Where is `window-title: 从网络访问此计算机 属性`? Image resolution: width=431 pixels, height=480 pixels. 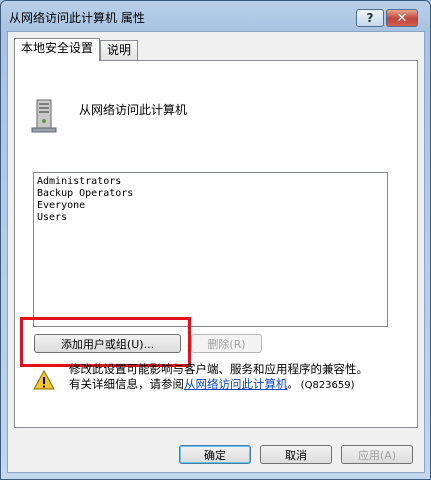 window-title: 从网络访问此计算机 属性 is located at coordinates (77, 18).